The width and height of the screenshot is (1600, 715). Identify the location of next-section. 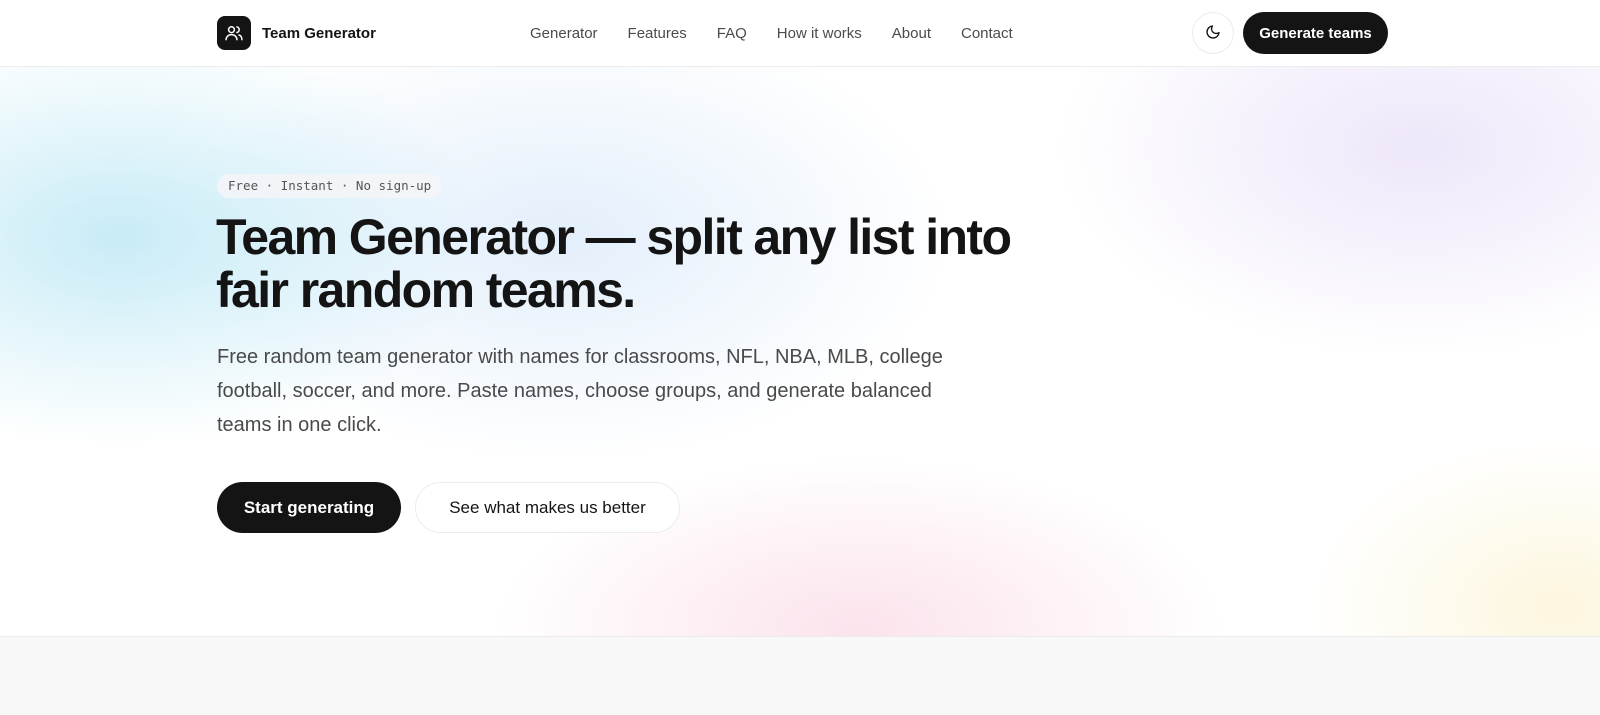
(800, 676).